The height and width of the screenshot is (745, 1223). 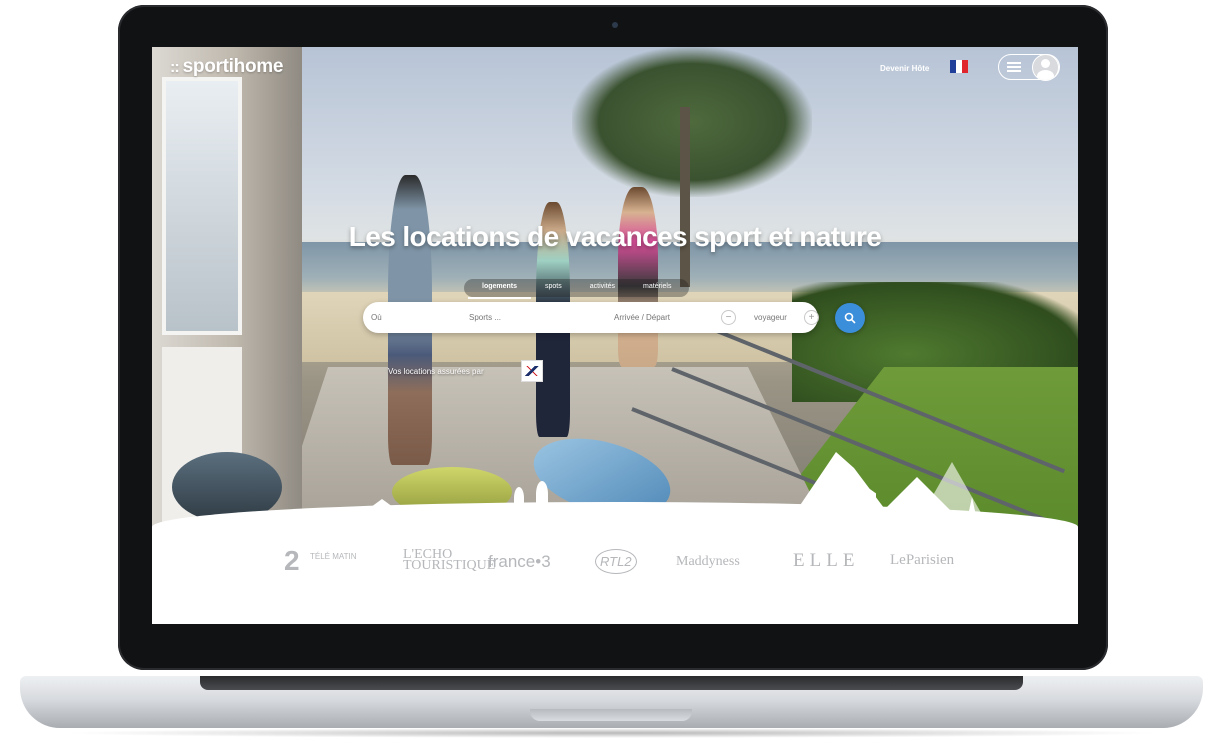 I want to click on travelers-label: voyageur, so click(x=770, y=317).